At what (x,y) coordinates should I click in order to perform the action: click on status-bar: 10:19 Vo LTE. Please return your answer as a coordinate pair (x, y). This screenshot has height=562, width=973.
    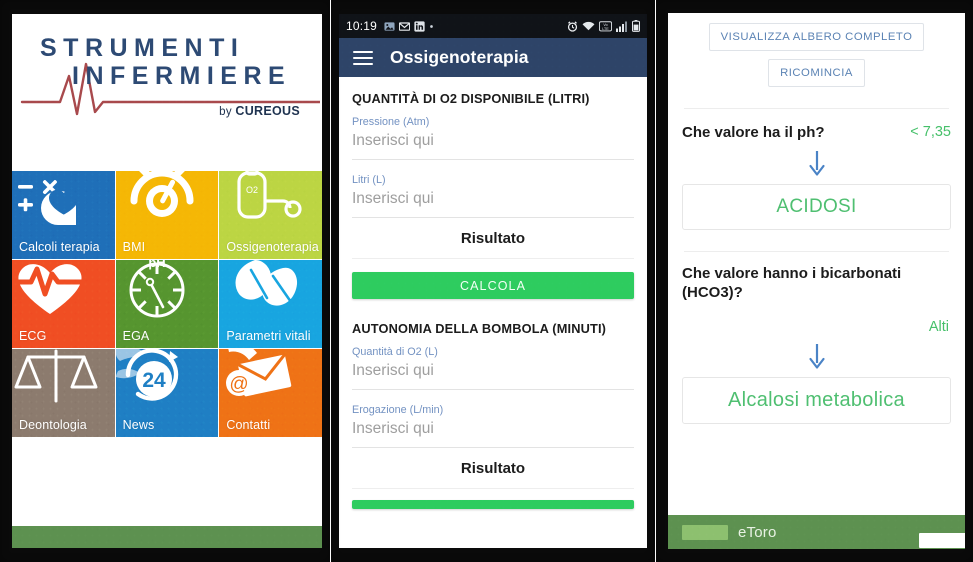
    Looking at the image, I should click on (493, 26).